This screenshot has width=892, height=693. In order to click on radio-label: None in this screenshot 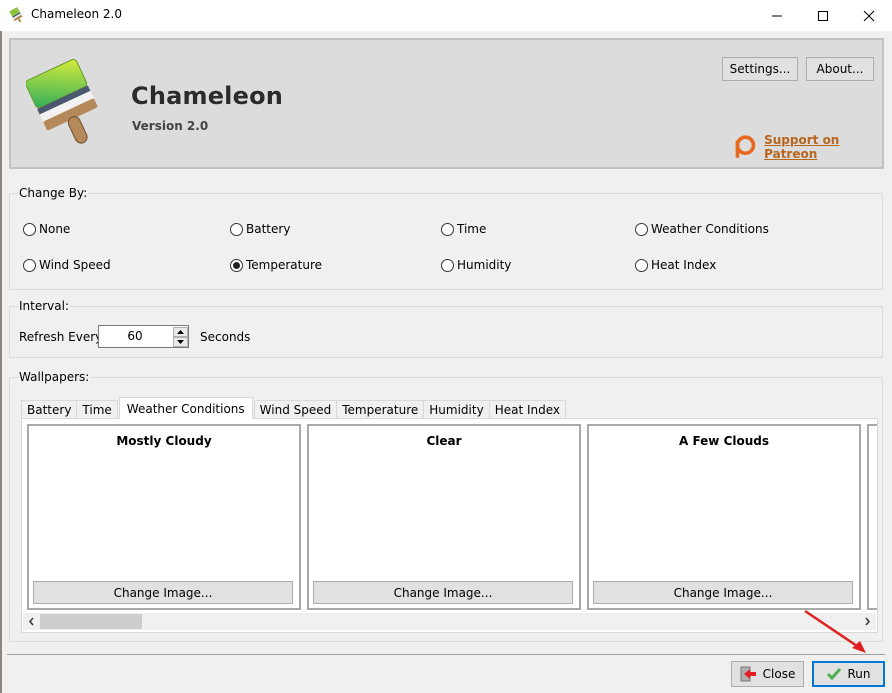, I will do `click(55, 229)`.